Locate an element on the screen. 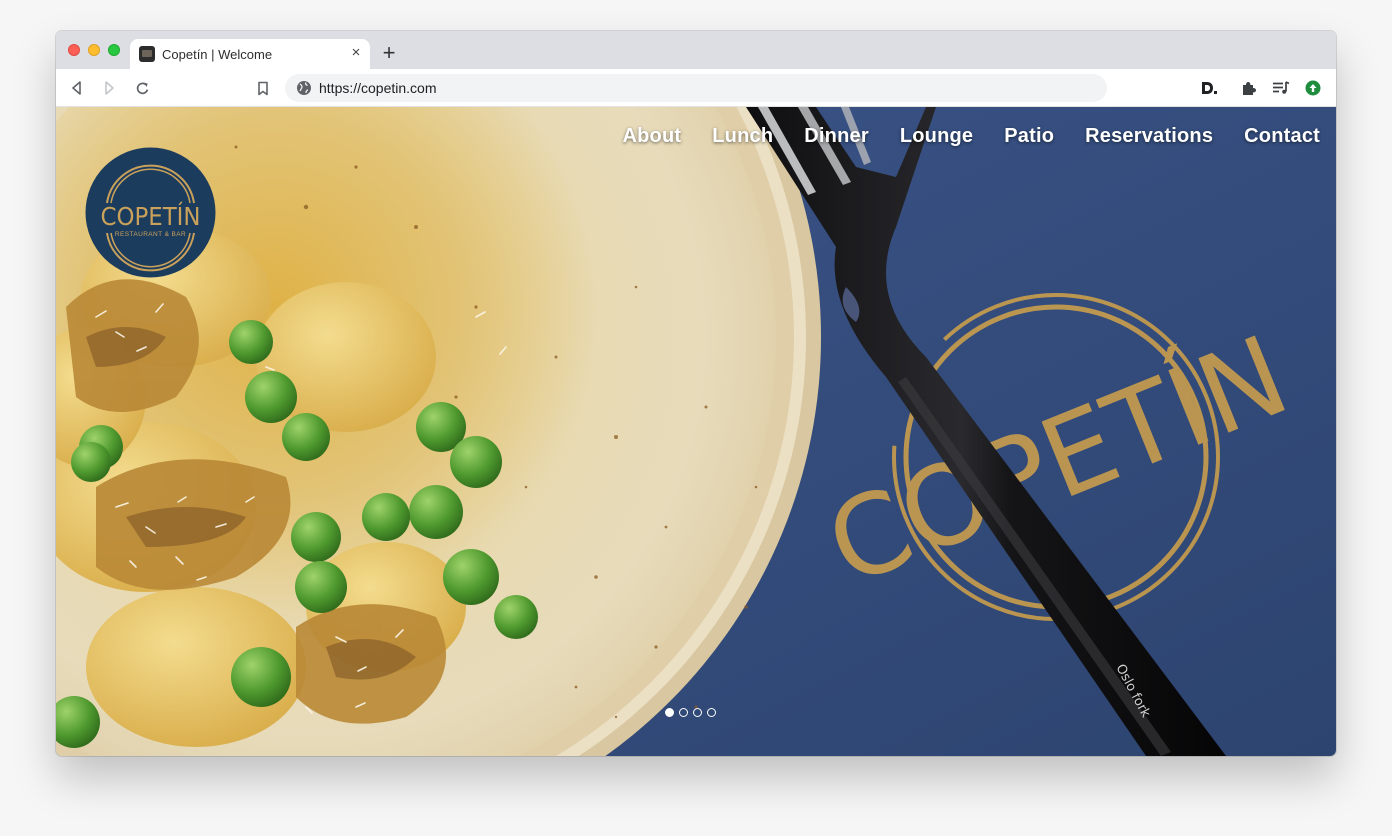 The height and width of the screenshot is (836, 1392). bookmark-icon is located at coordinates (263, 88).